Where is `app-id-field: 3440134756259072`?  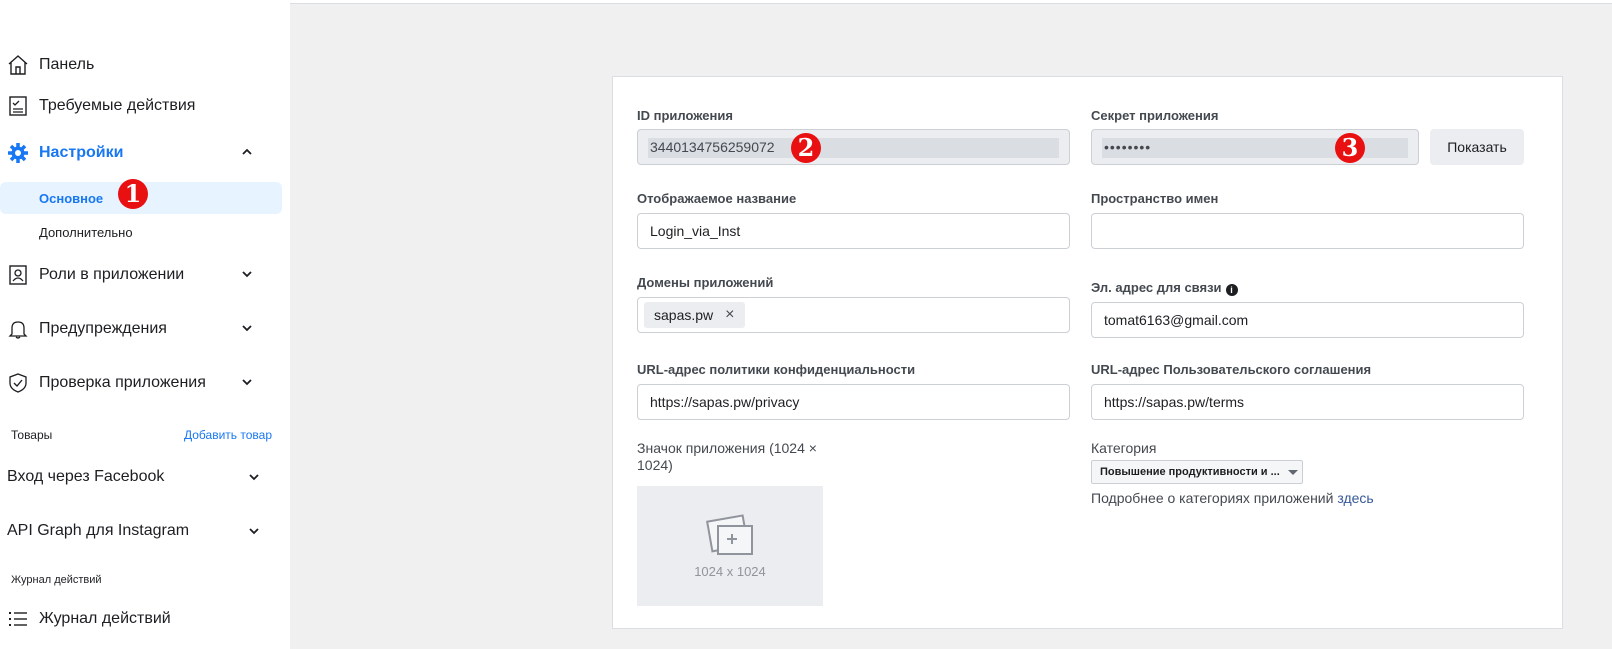
app-id-field: 3440134756259072 is located at coordinates (853, 147).